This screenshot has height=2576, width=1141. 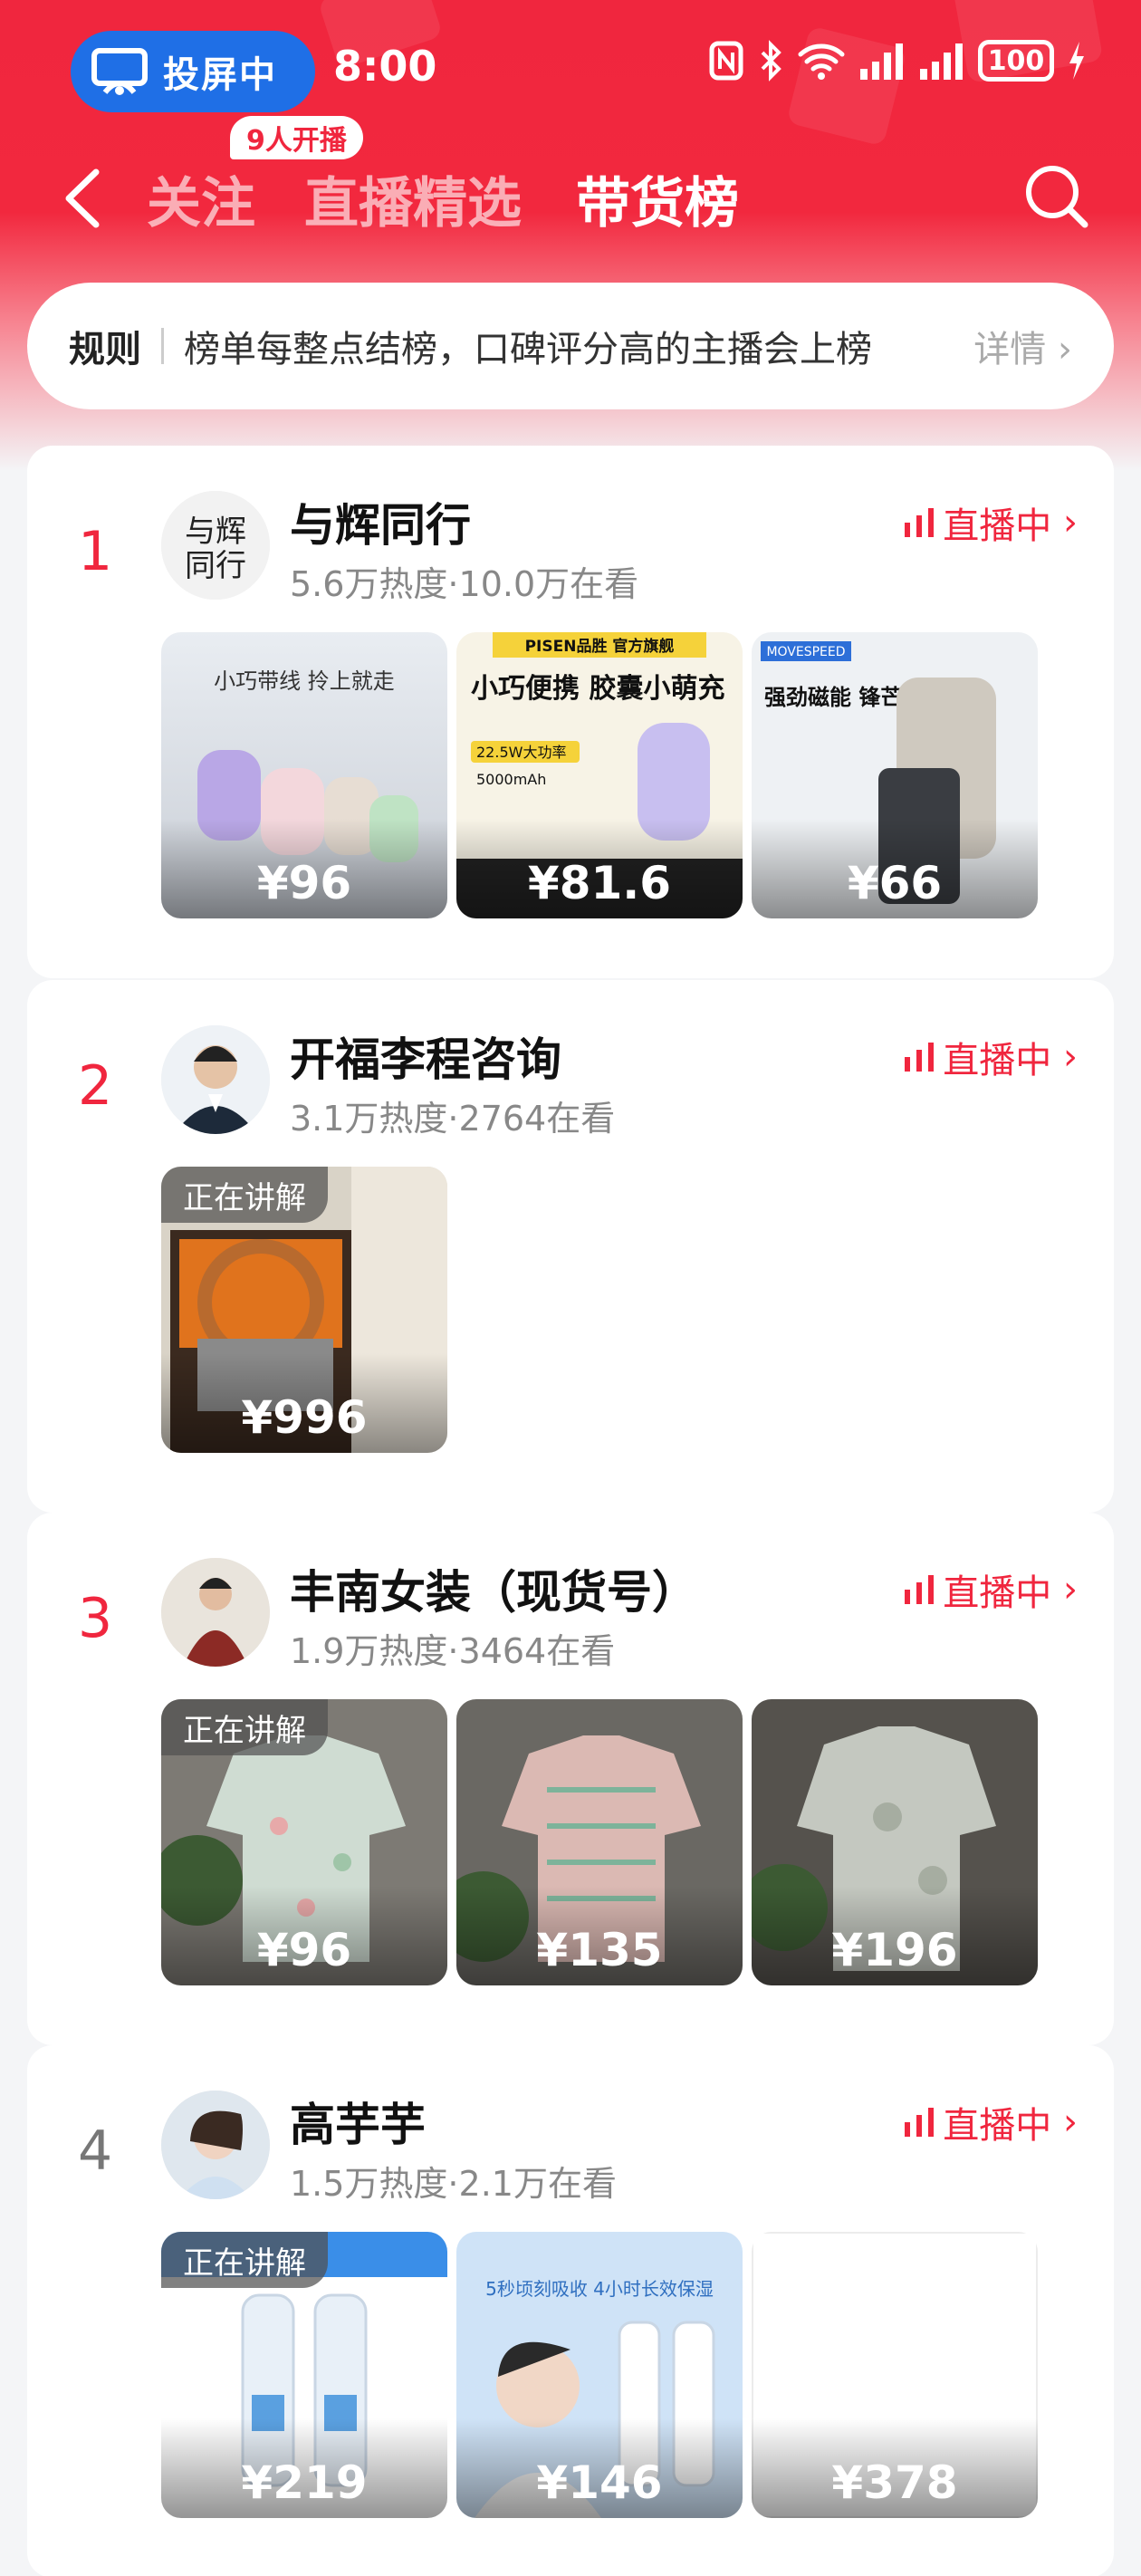 I want to click on screen-cast-indicator: 投屏中, so click(x=193, y=71).